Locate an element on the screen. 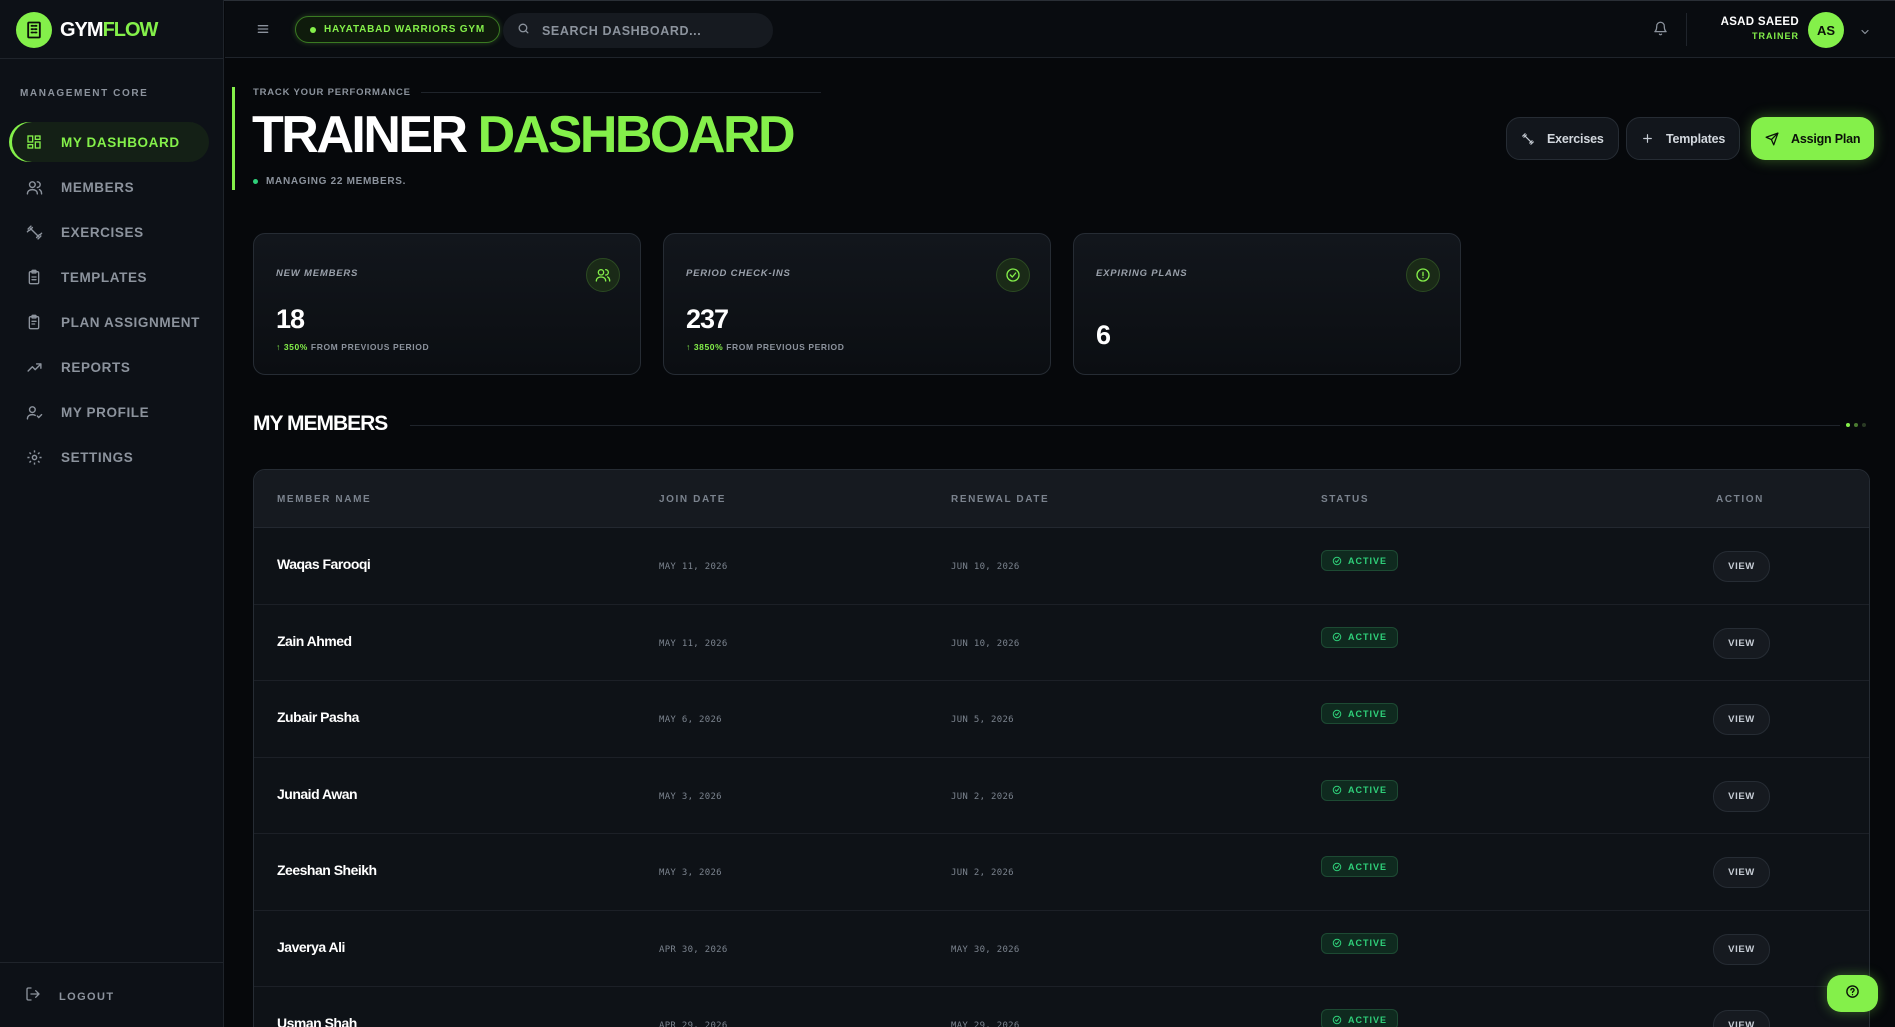 This screenshot has height=1027, width=1895. help-button is located at coordinates (1852, 993).